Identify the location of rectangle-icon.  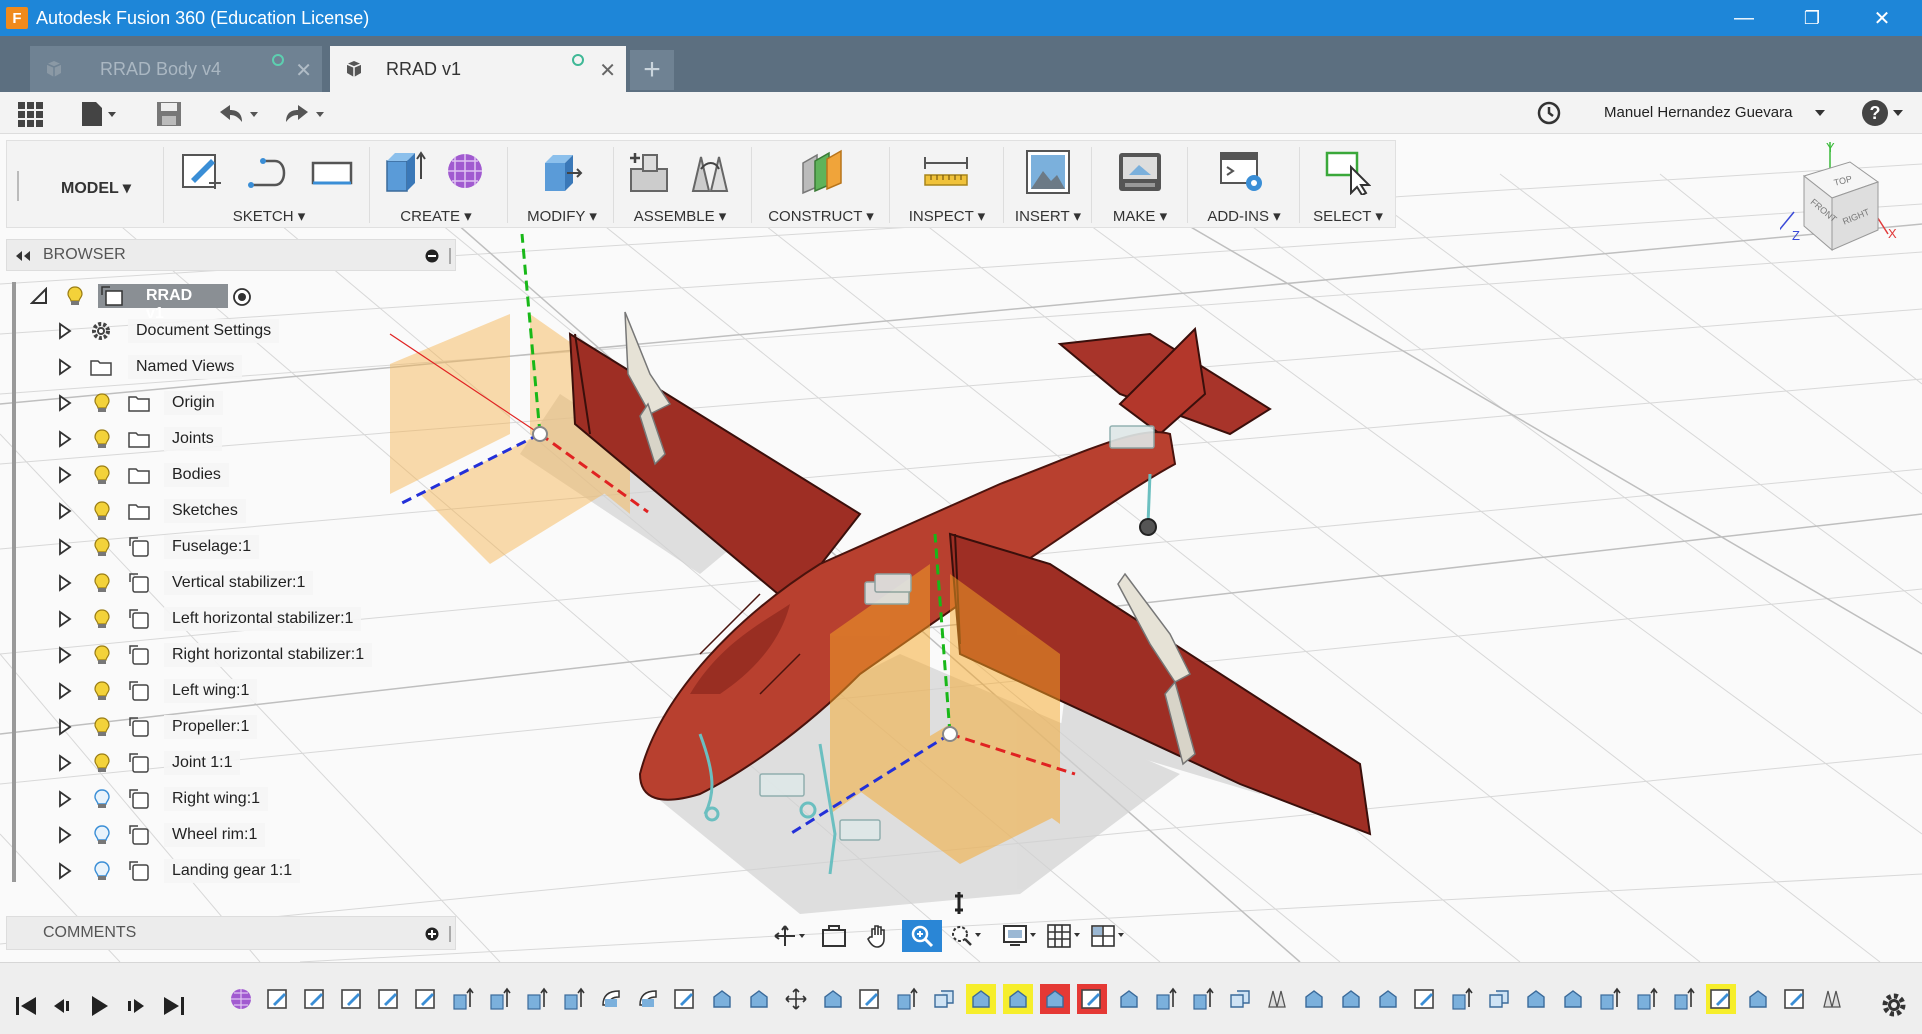
(332, 172).